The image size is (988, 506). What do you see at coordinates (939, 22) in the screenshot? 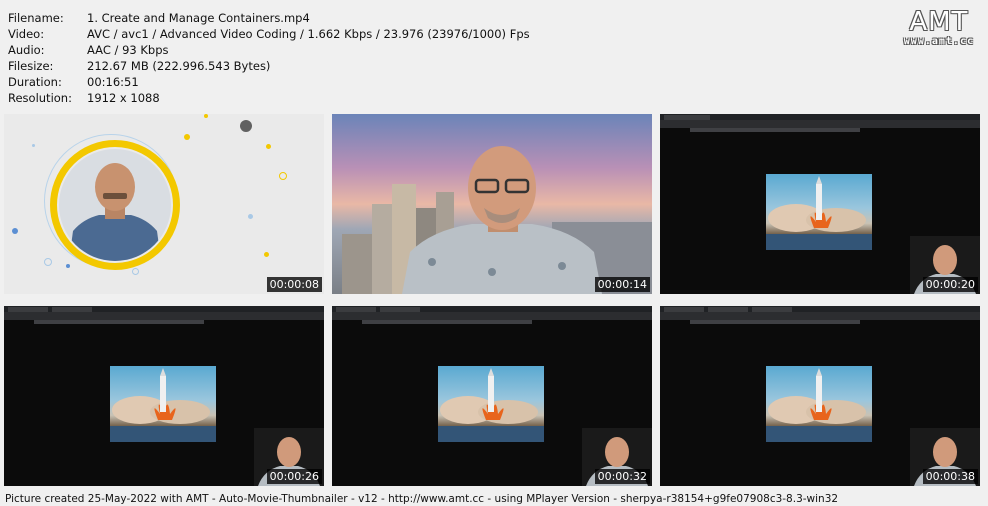
I see `logo-text: AMT` at bounding box center [939, 22].